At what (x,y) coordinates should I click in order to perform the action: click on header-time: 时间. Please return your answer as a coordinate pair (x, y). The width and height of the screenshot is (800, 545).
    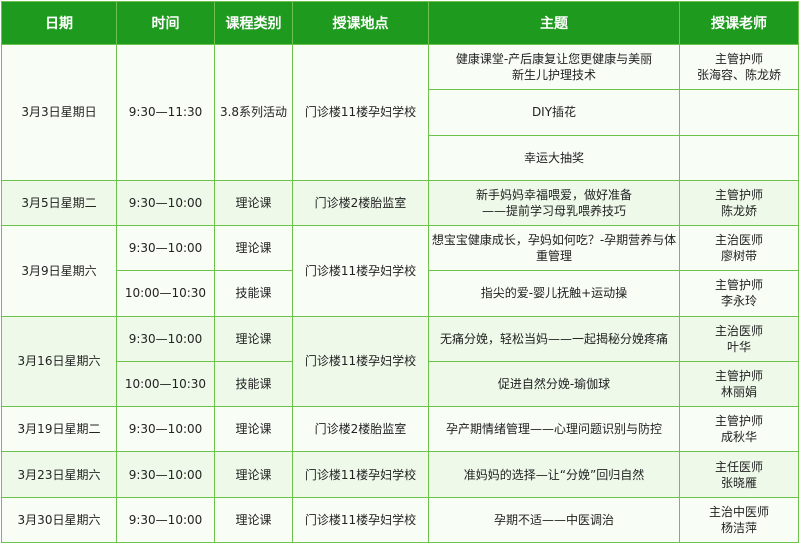
    Looking at the image, I should click on (165, 23).